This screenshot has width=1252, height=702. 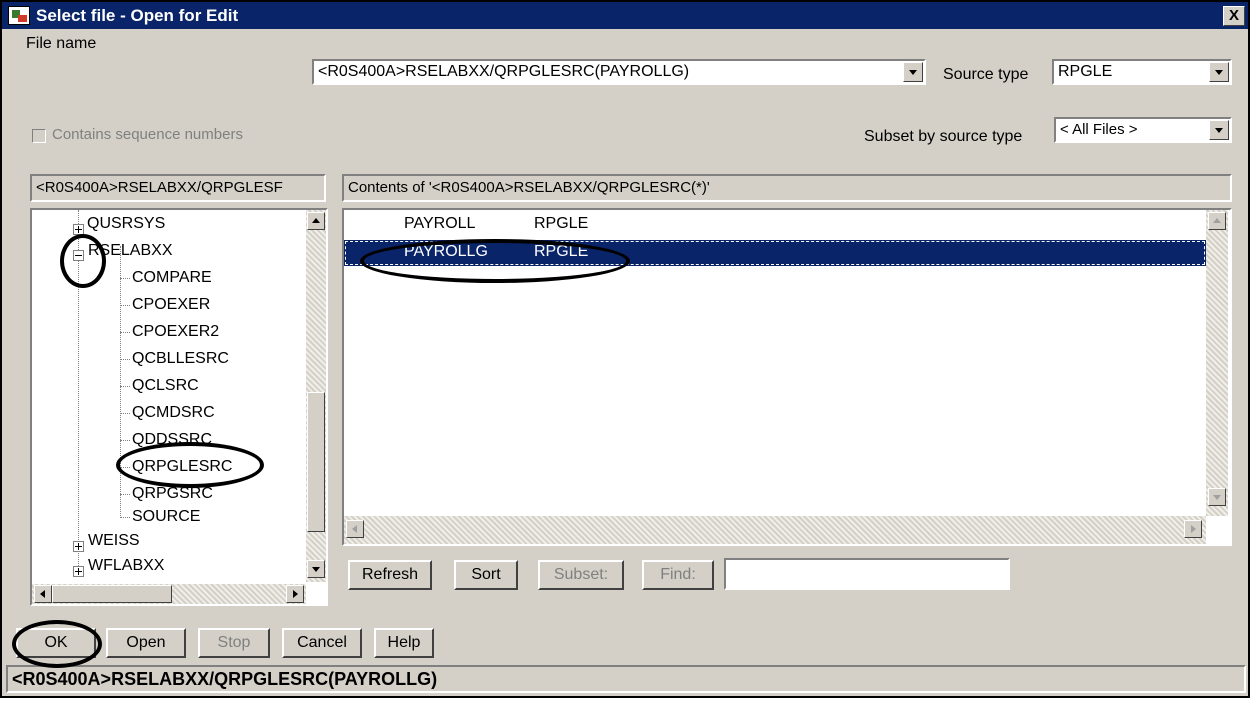 I want to click on open-button-label: Open, so click(x=146, y=642).